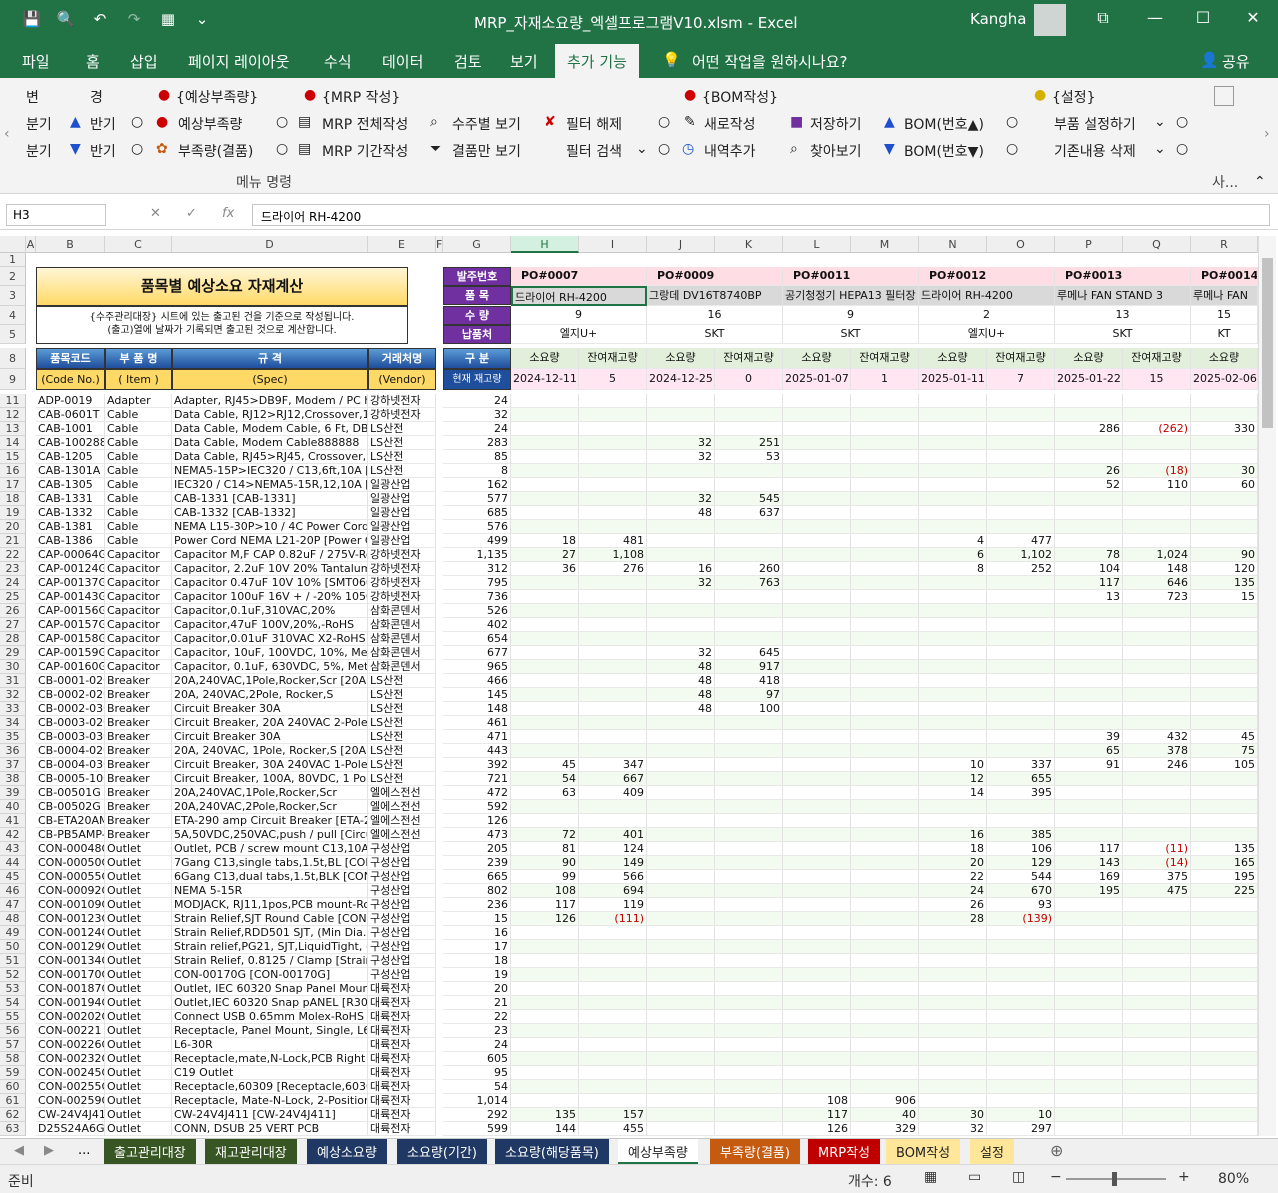 The image size is (1278, 1193). I want to click on customize-qat-icon: ⌄, so click(202, 19).